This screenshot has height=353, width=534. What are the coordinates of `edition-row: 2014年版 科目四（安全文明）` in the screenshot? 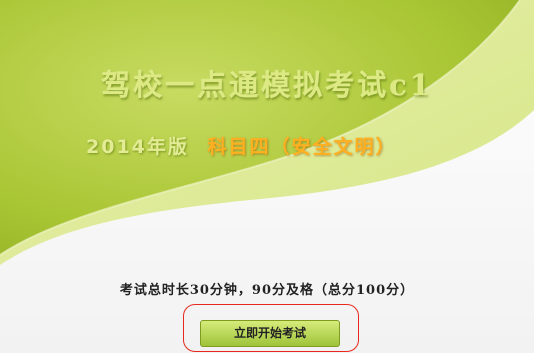 It's located at (241, 145).